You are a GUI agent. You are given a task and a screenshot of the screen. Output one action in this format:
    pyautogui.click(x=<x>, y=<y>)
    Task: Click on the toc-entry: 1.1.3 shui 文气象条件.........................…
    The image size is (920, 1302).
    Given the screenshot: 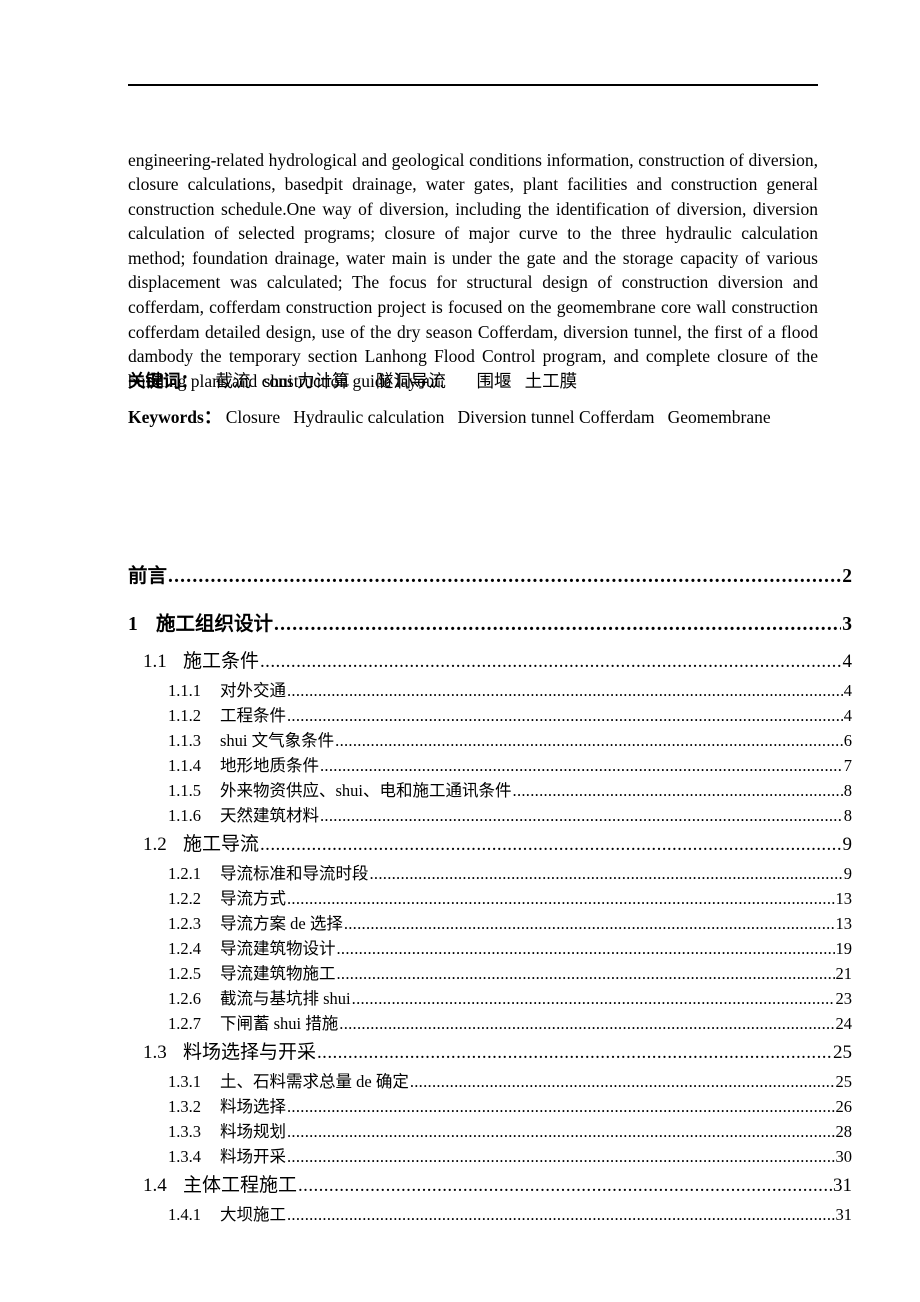 What is the action you would take?
    pyautogui.click(x=460, y=740)
    